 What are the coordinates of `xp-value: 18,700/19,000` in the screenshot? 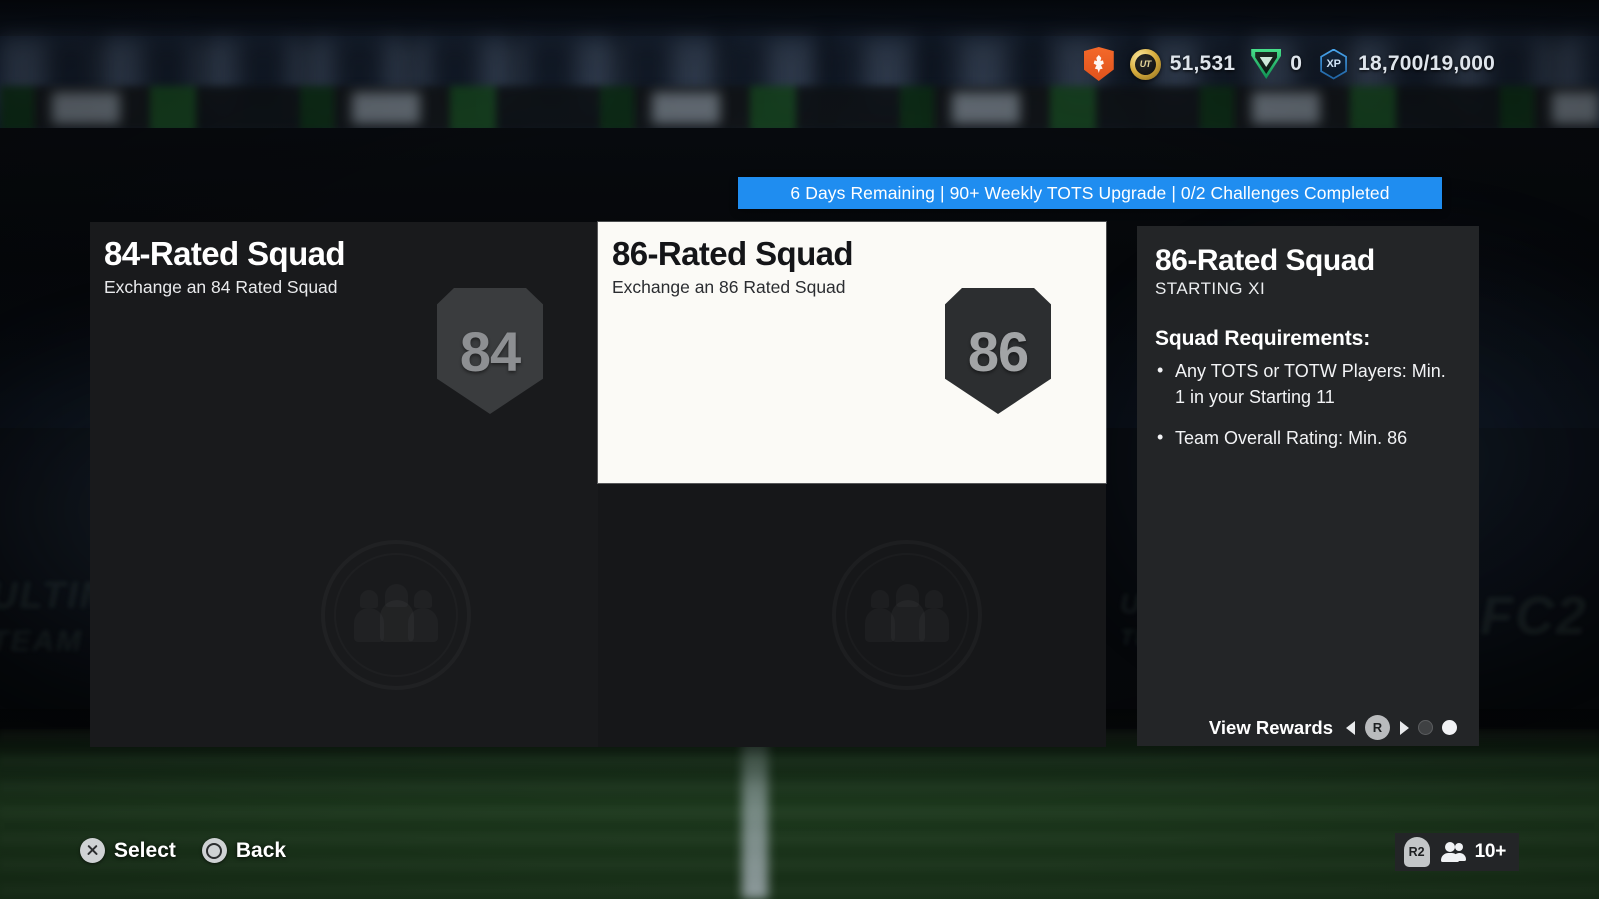 It's located at (1426, 63).